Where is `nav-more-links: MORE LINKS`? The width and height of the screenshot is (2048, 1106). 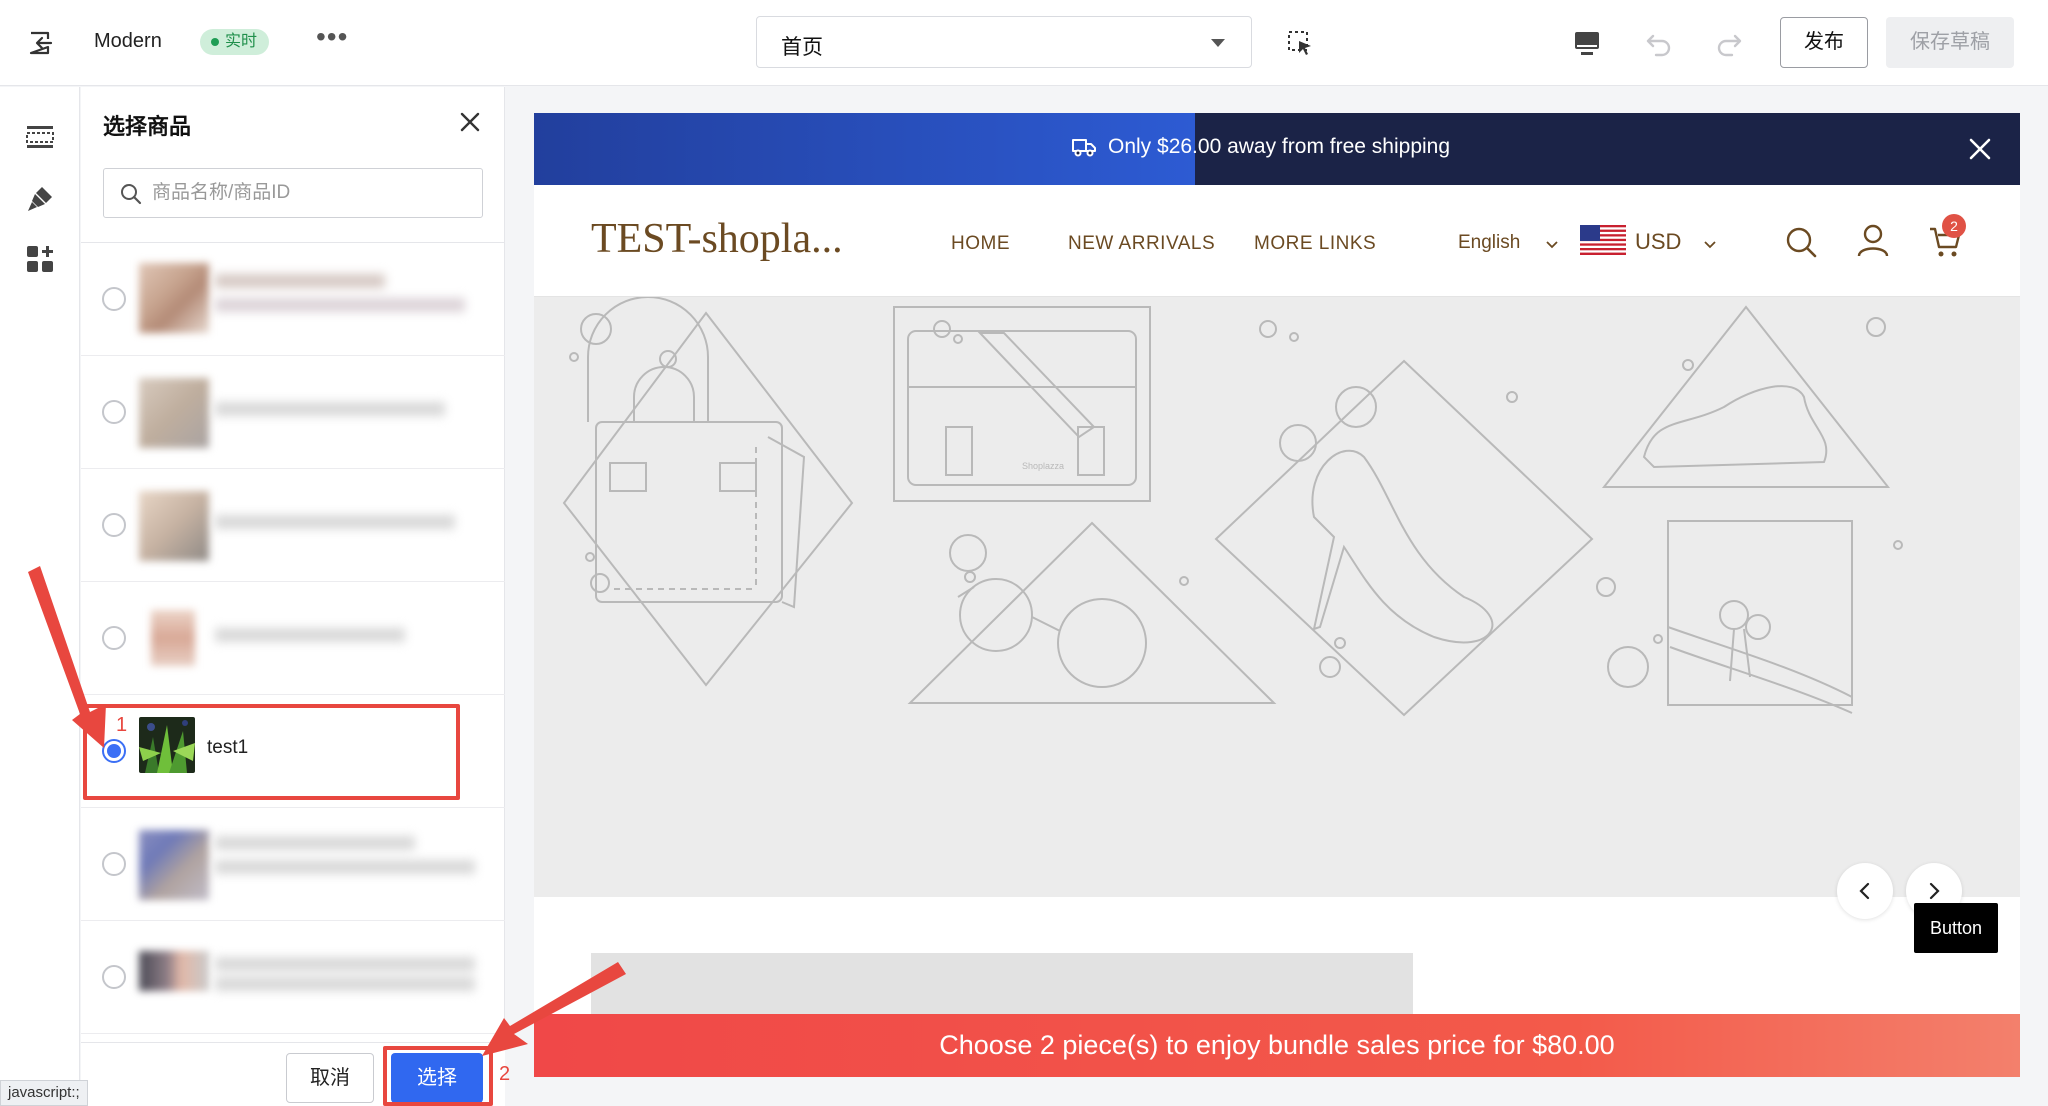 nav-more-links: MORE LINKS is located at coordinates (1315, 244).